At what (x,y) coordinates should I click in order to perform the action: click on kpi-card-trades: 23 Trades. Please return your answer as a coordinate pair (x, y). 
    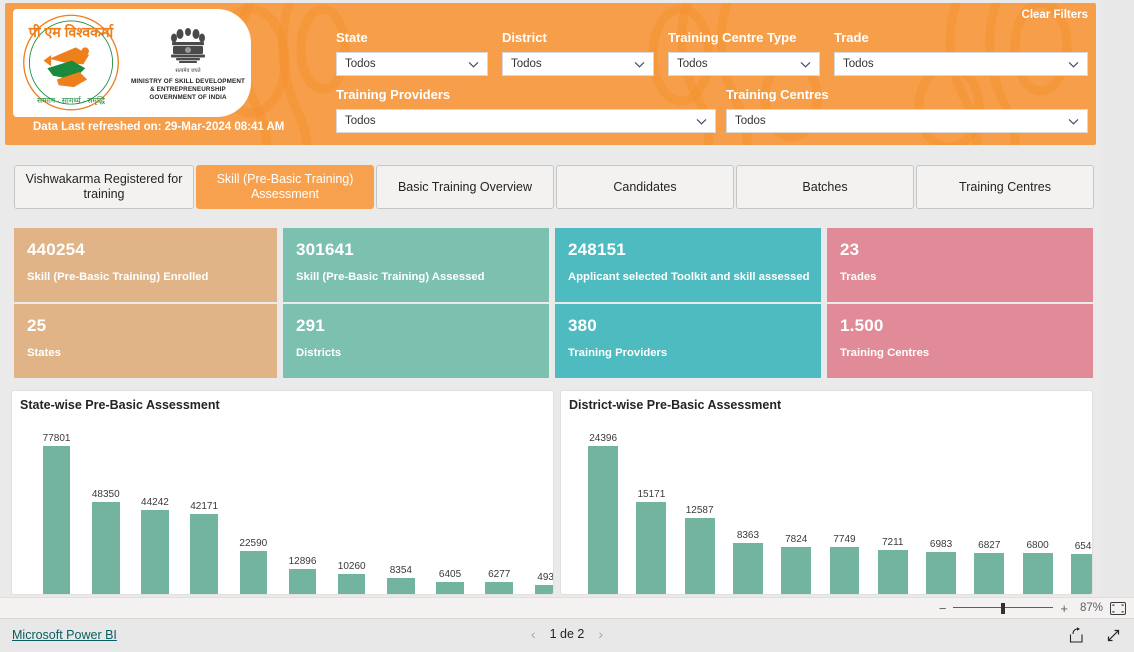
    Looking at the image, I should click on (960, 265).